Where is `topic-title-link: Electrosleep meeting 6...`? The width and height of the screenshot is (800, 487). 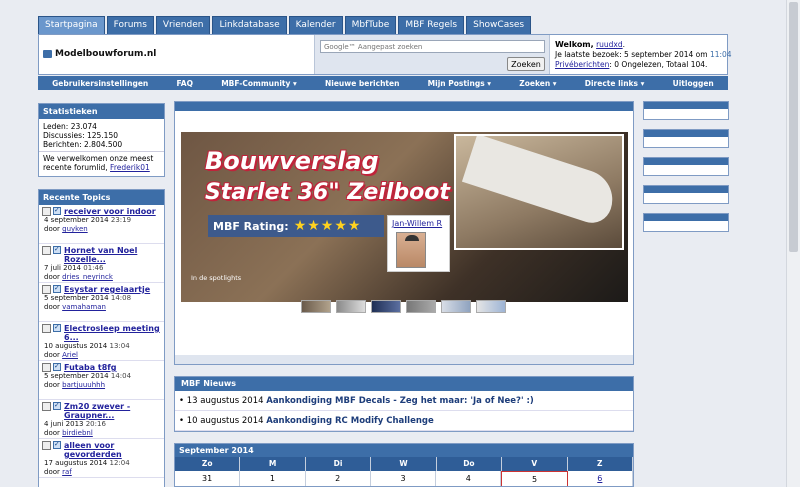 topic-title-link: Electrosleep meeting 6... is located at coordinates (112, 333).